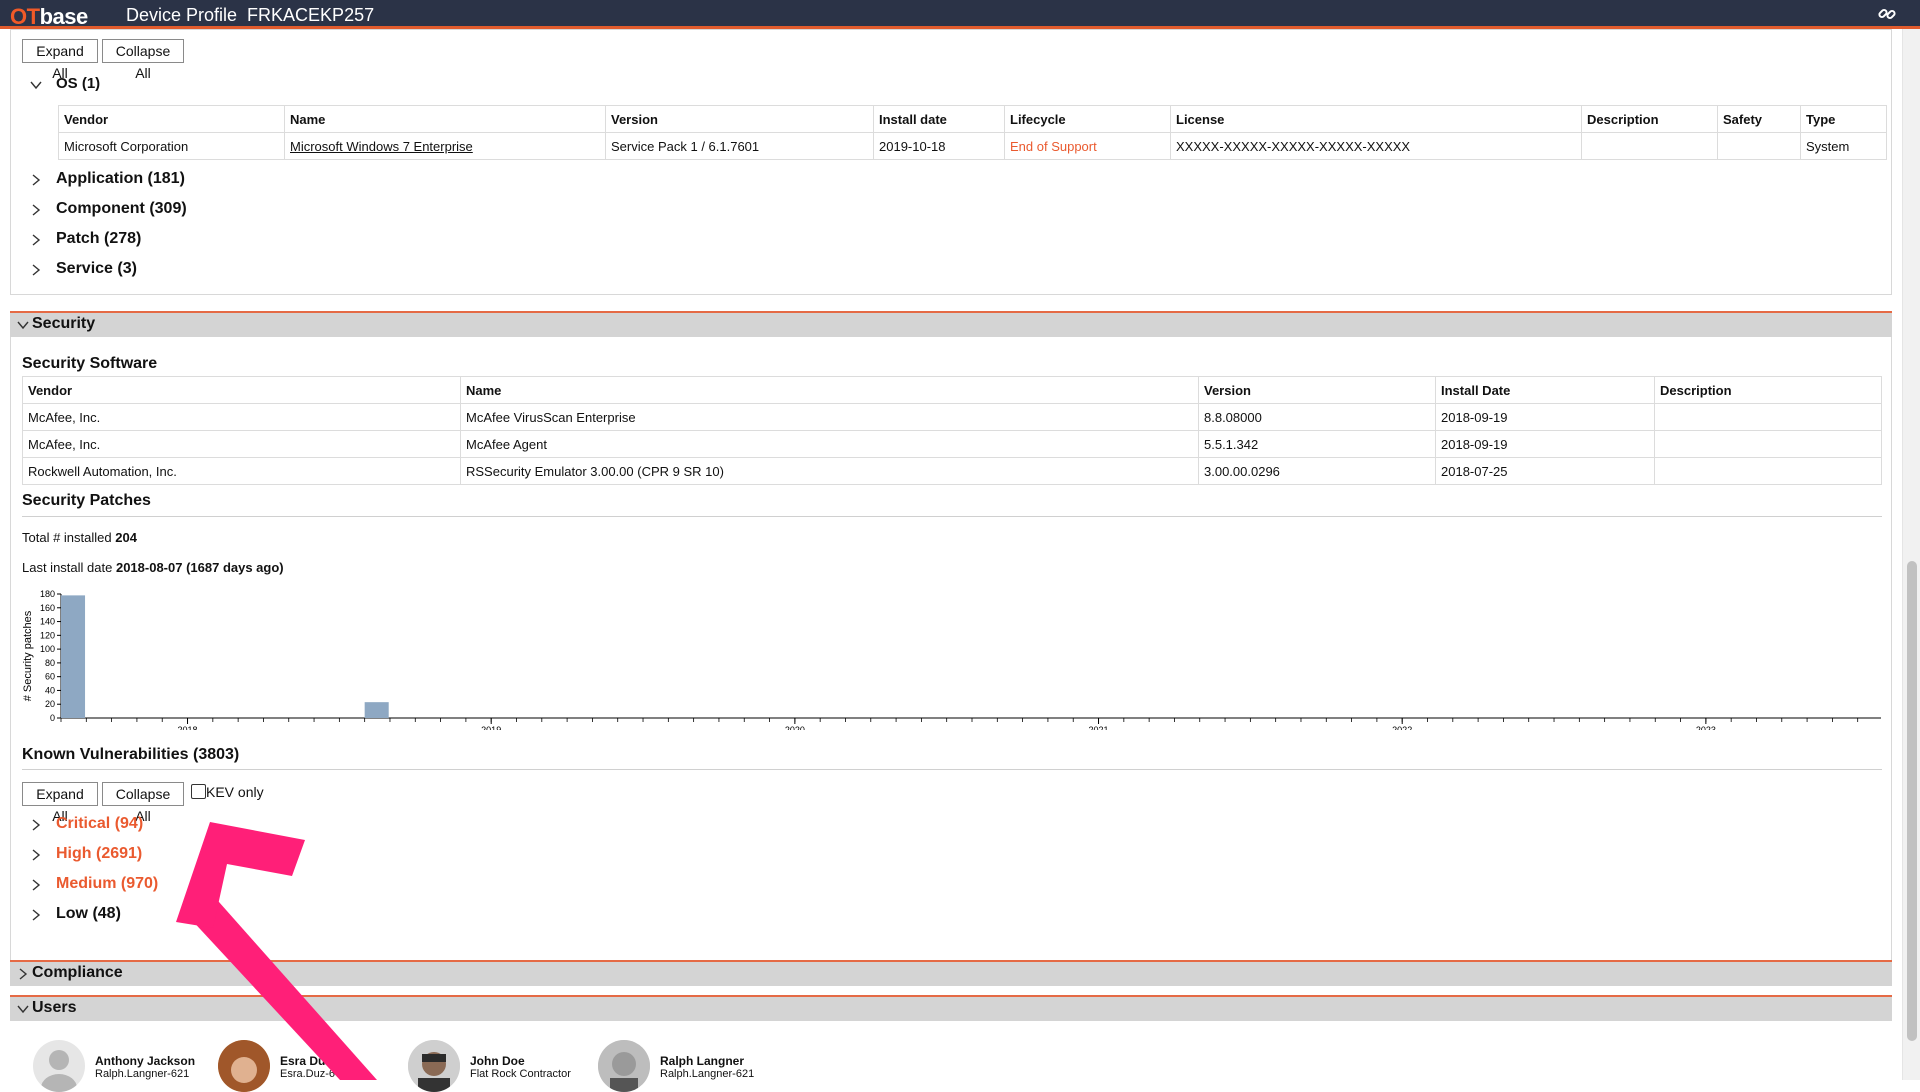 The width and height of the screenshot is (1920, 1092). I want to click on link-icon, so click(1887, 14).